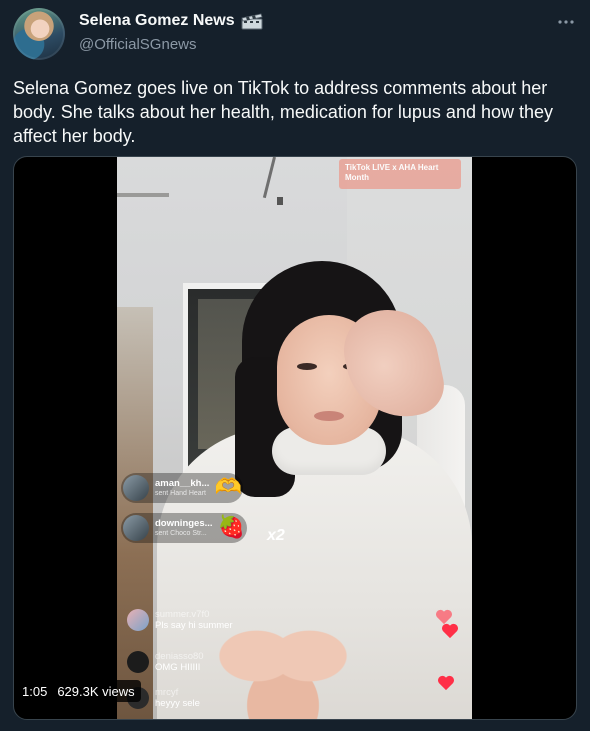 The image size is (590, 731). I want to click on gift-notification: downinges... sent Choco Str... 🍓, so click(184, 528).